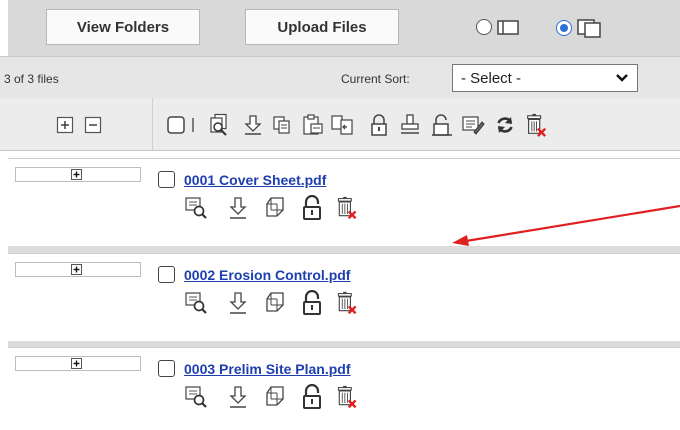 The image size is (680, 430). I want to click on file-link: 0002 Erosion Control.pdf, so click(267, 275).